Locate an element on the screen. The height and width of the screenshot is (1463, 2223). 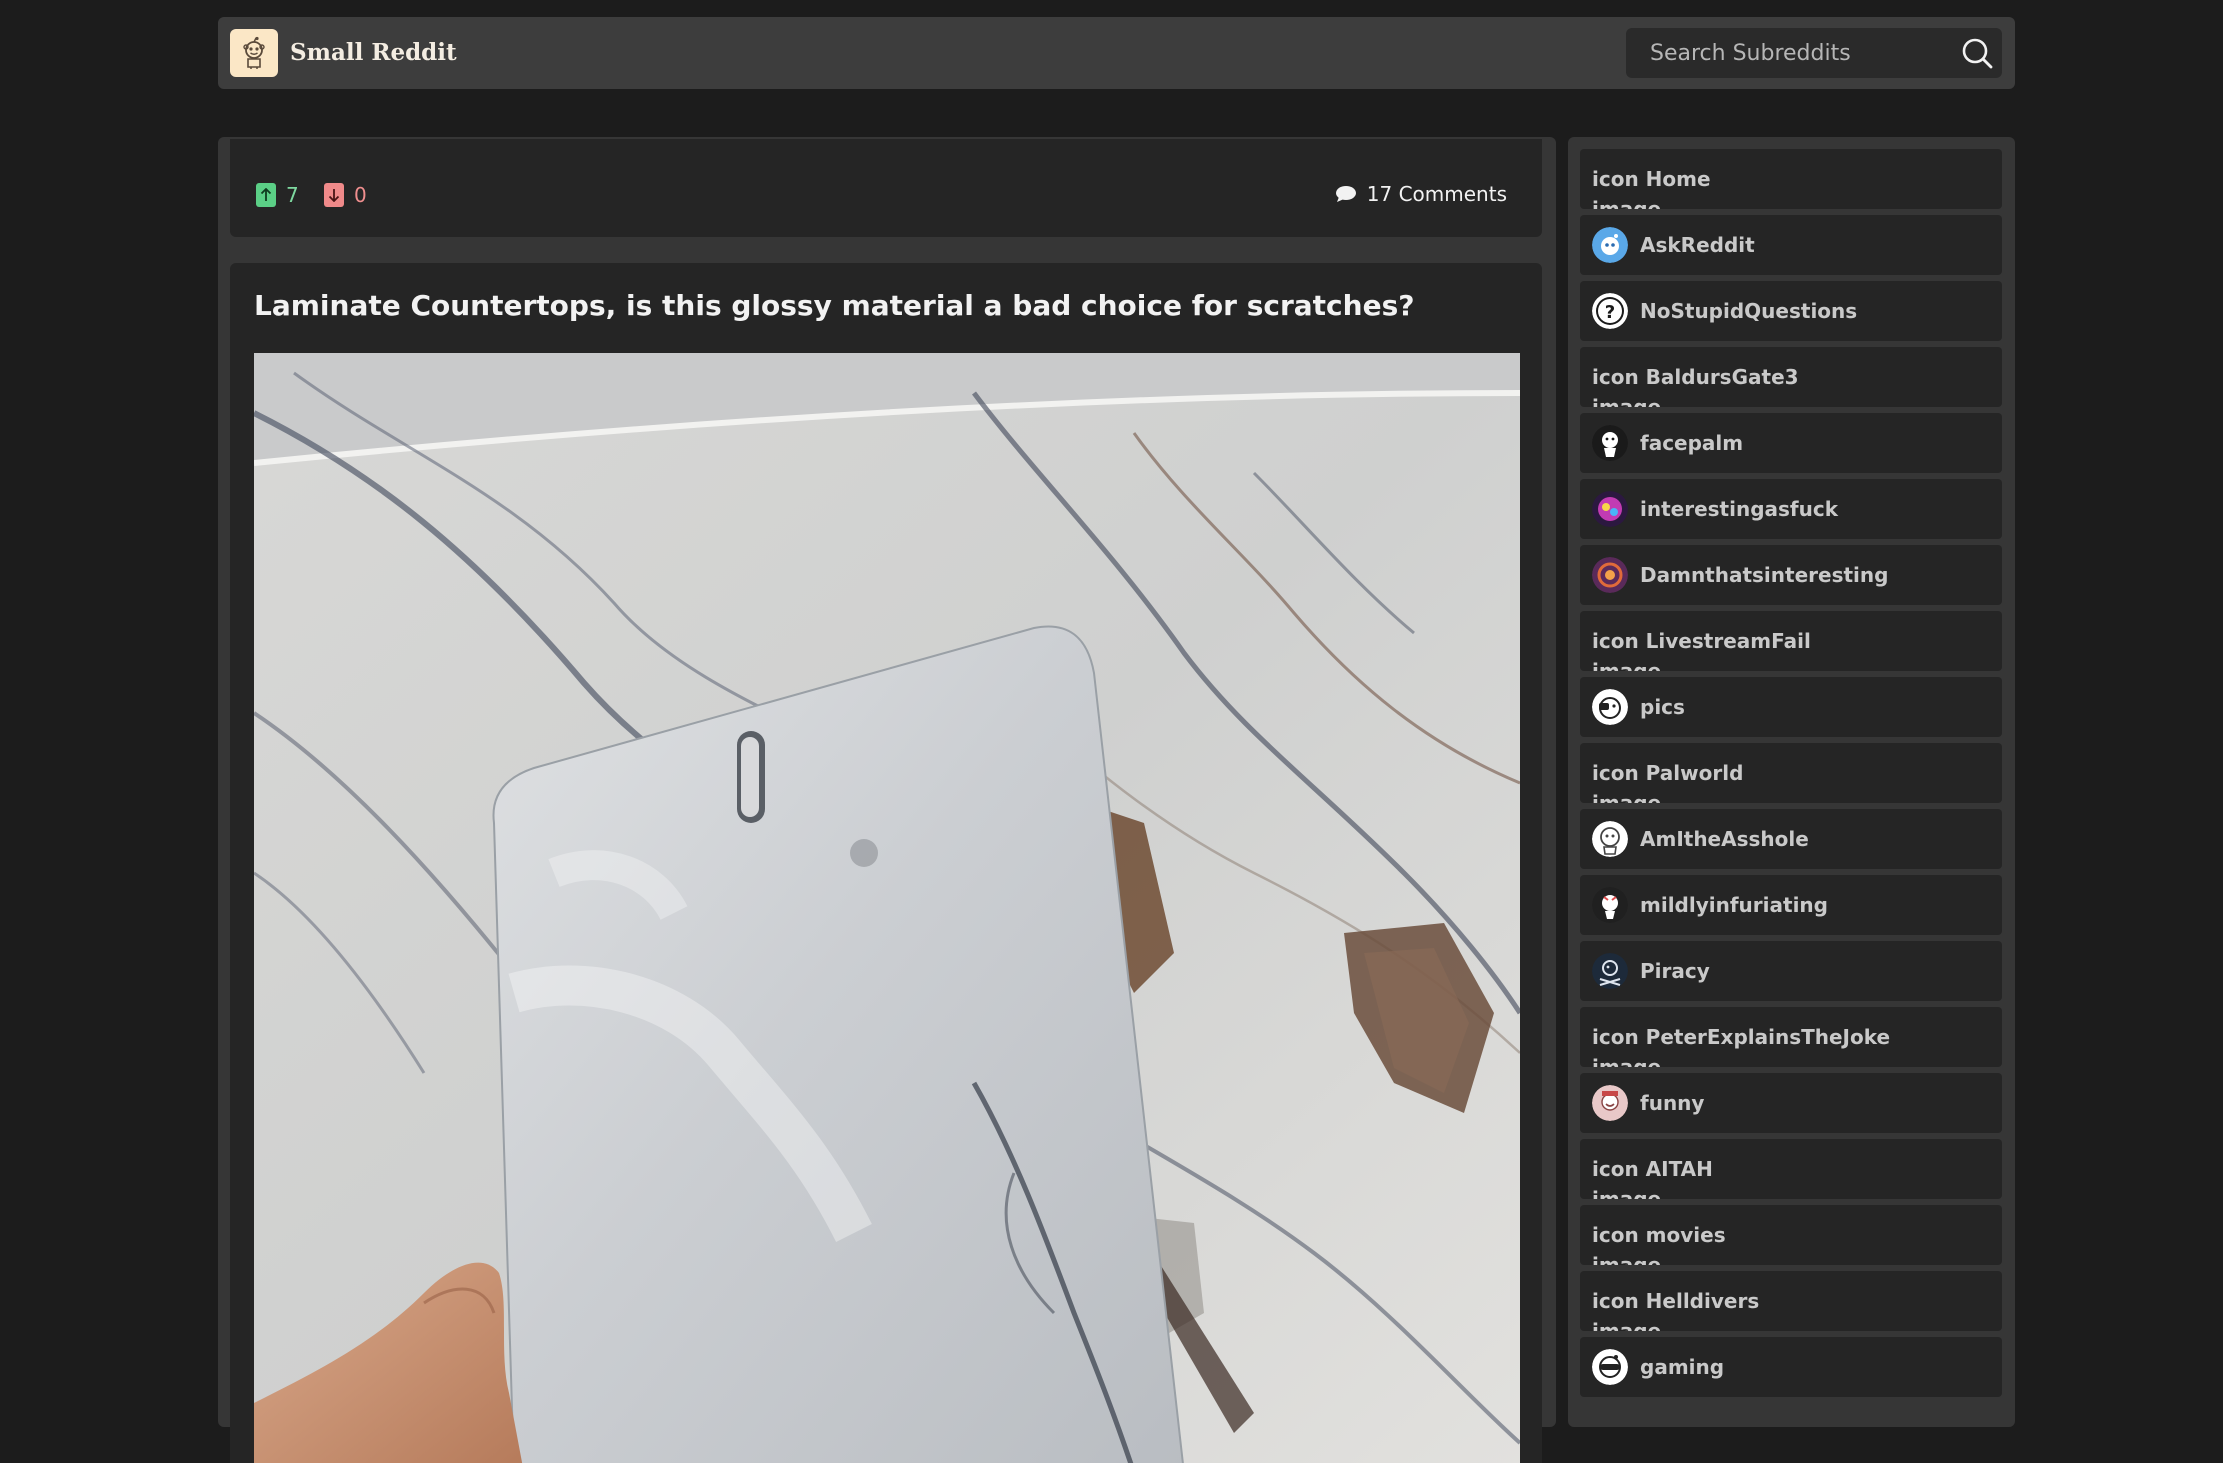
sidebar-item-label: NoStupidQuestions is located at coordinates (1749, 311).